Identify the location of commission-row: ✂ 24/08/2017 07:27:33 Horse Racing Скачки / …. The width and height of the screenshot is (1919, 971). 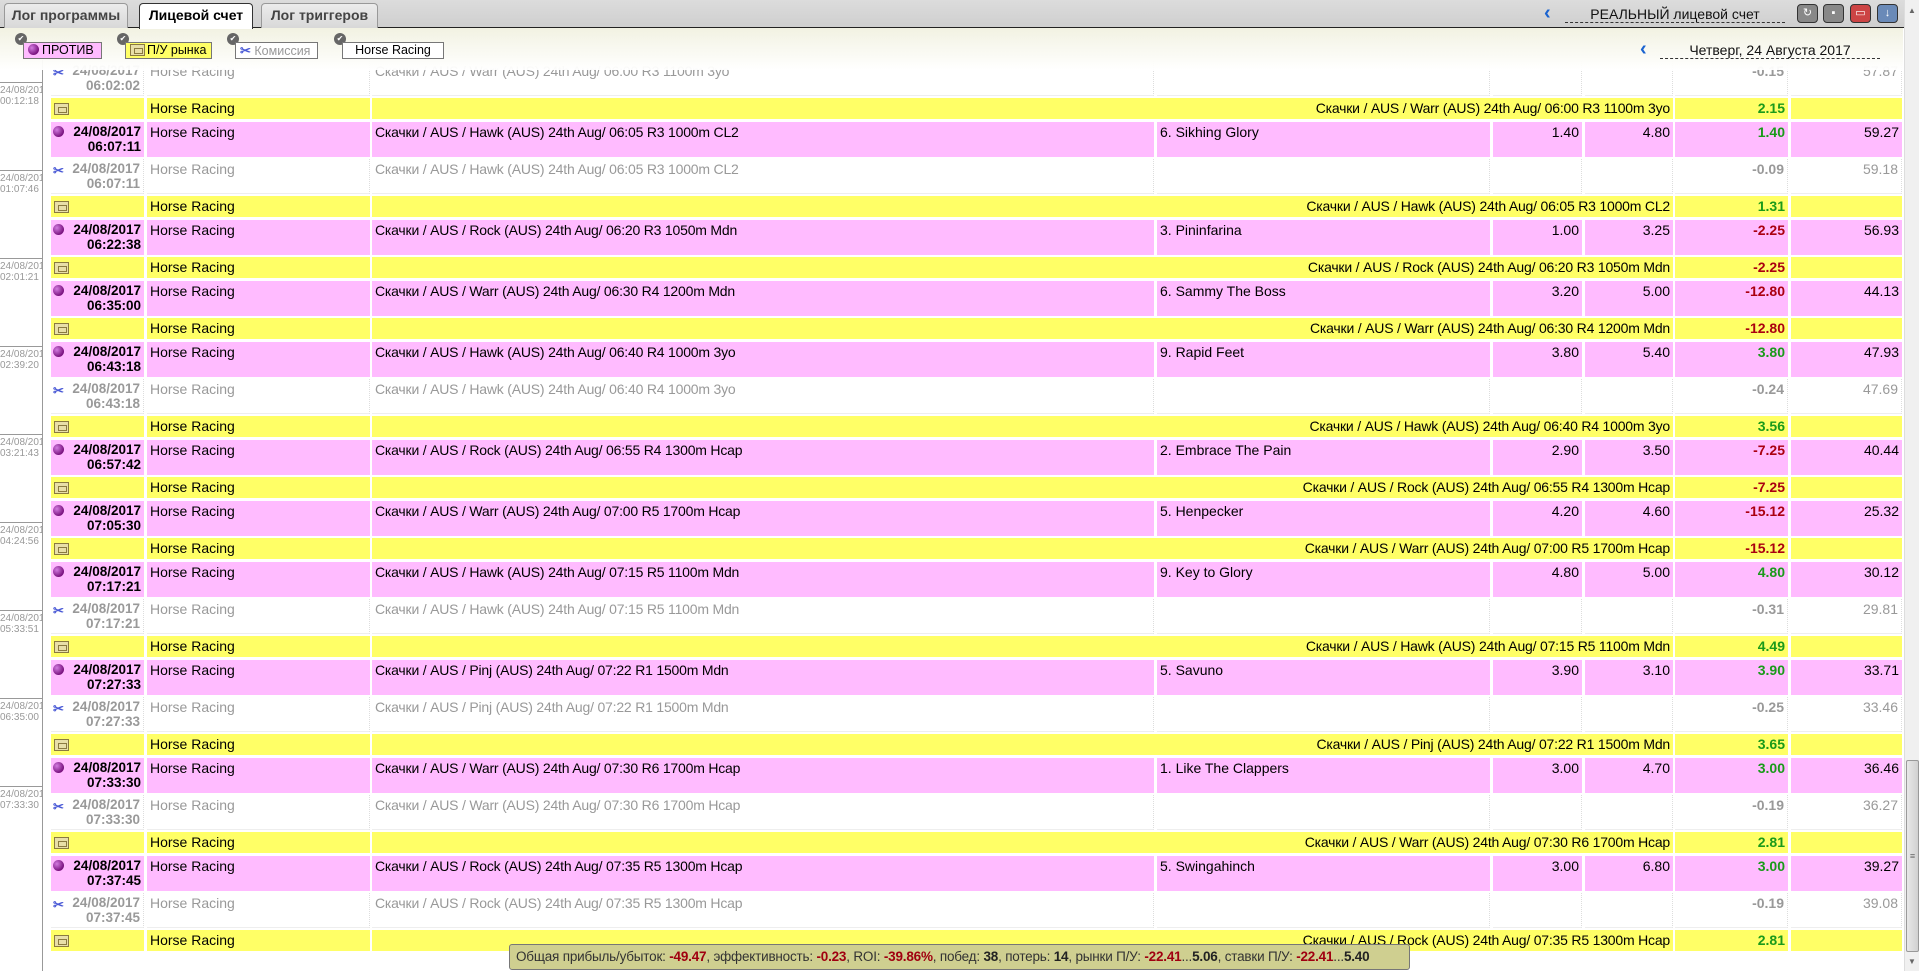
(976, 714).